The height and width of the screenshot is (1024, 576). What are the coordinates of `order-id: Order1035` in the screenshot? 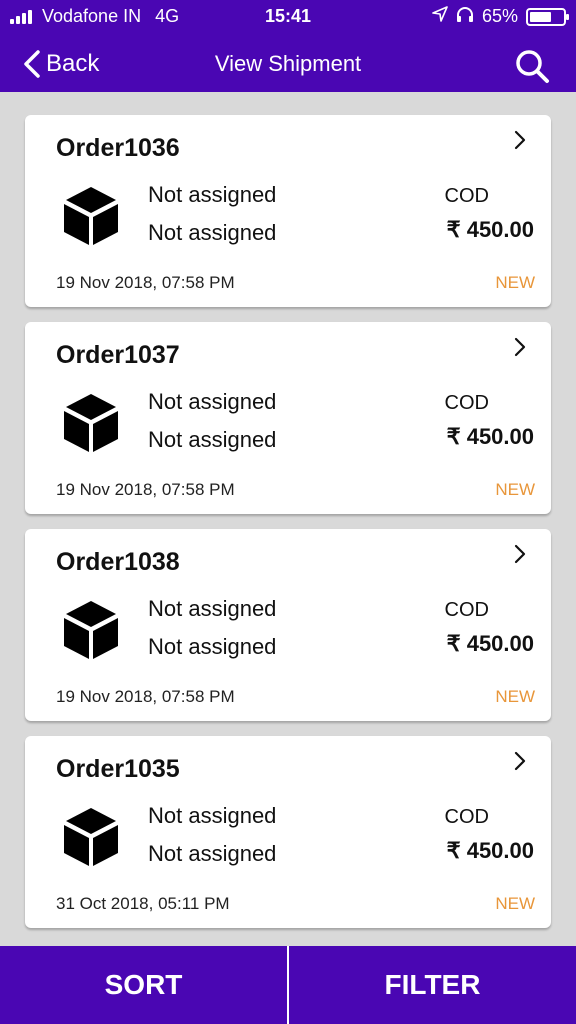 It's located at (118, 769).